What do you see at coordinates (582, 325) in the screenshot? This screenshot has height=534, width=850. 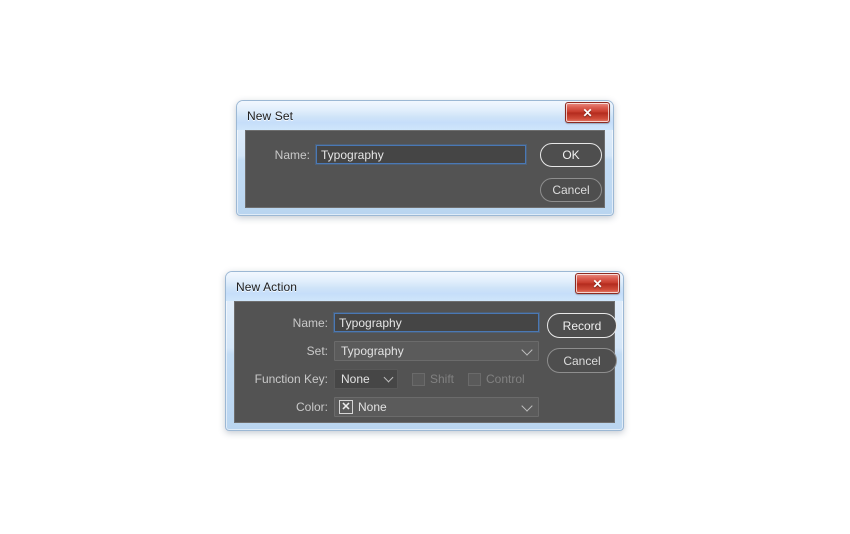 I see `record-button: Record` at bounding box center [582, 325].